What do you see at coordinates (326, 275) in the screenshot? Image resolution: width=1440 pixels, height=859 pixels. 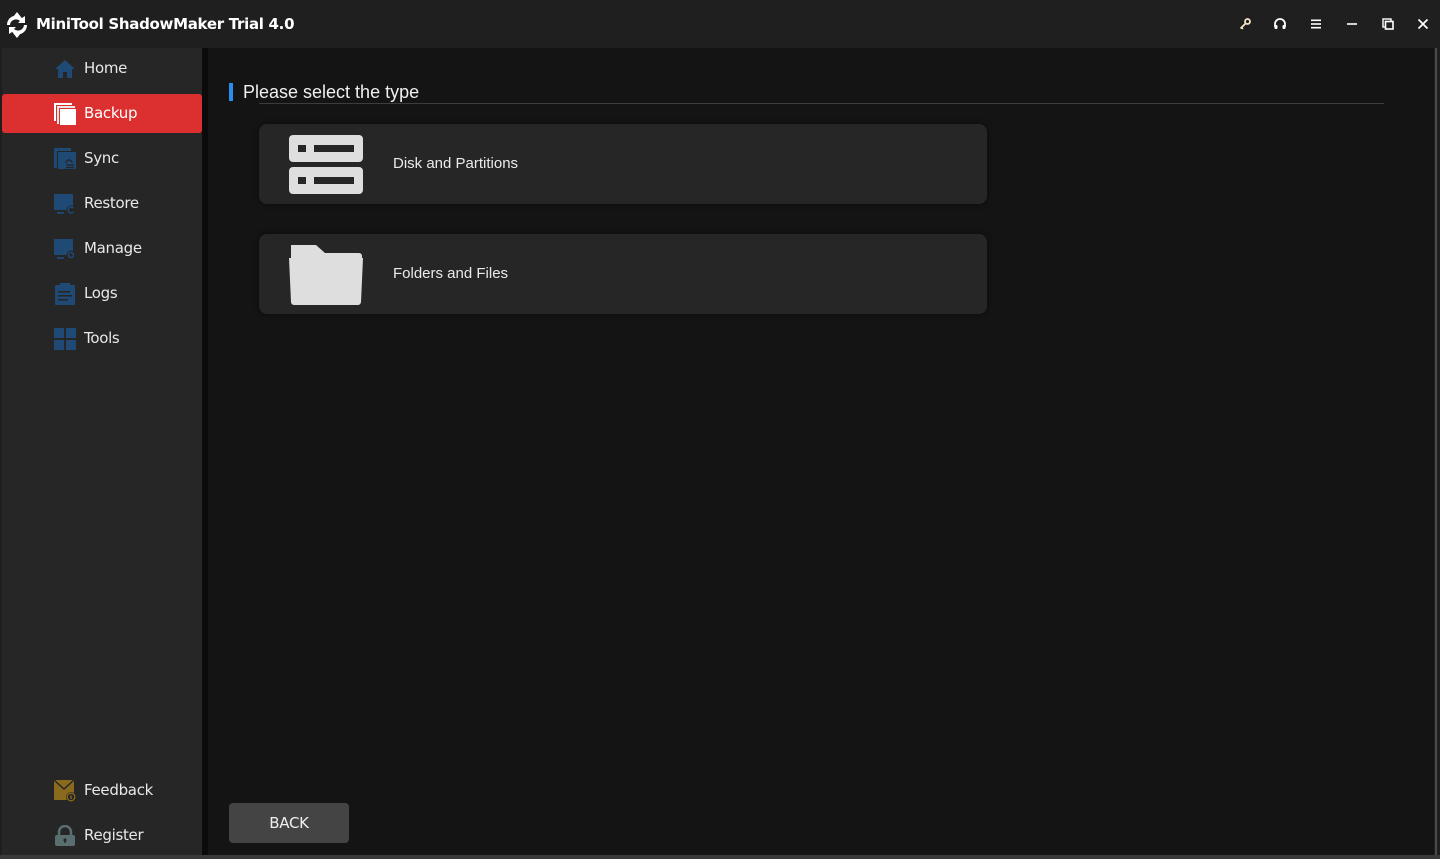 I see `folder-icon` at bounding box center [326, 275].